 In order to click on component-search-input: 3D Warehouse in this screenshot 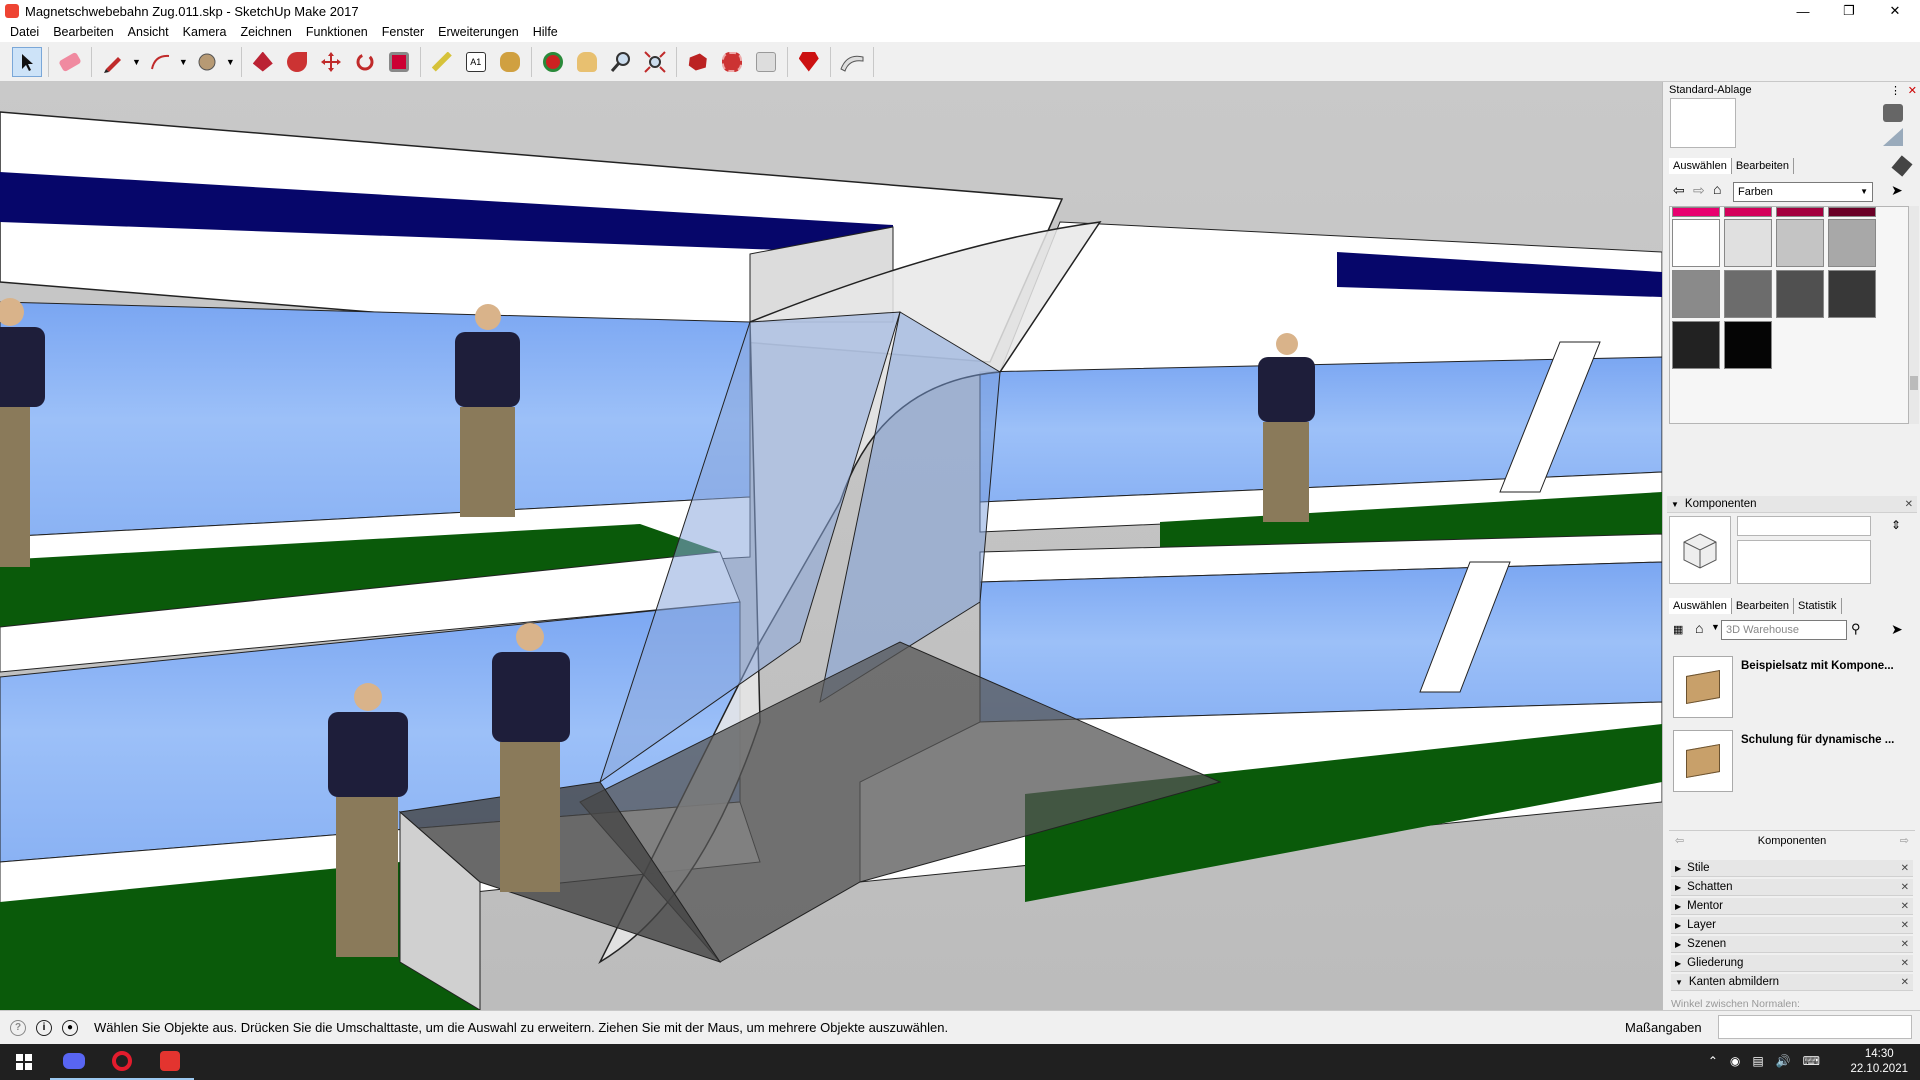, I will do `click(1784, 630)`.